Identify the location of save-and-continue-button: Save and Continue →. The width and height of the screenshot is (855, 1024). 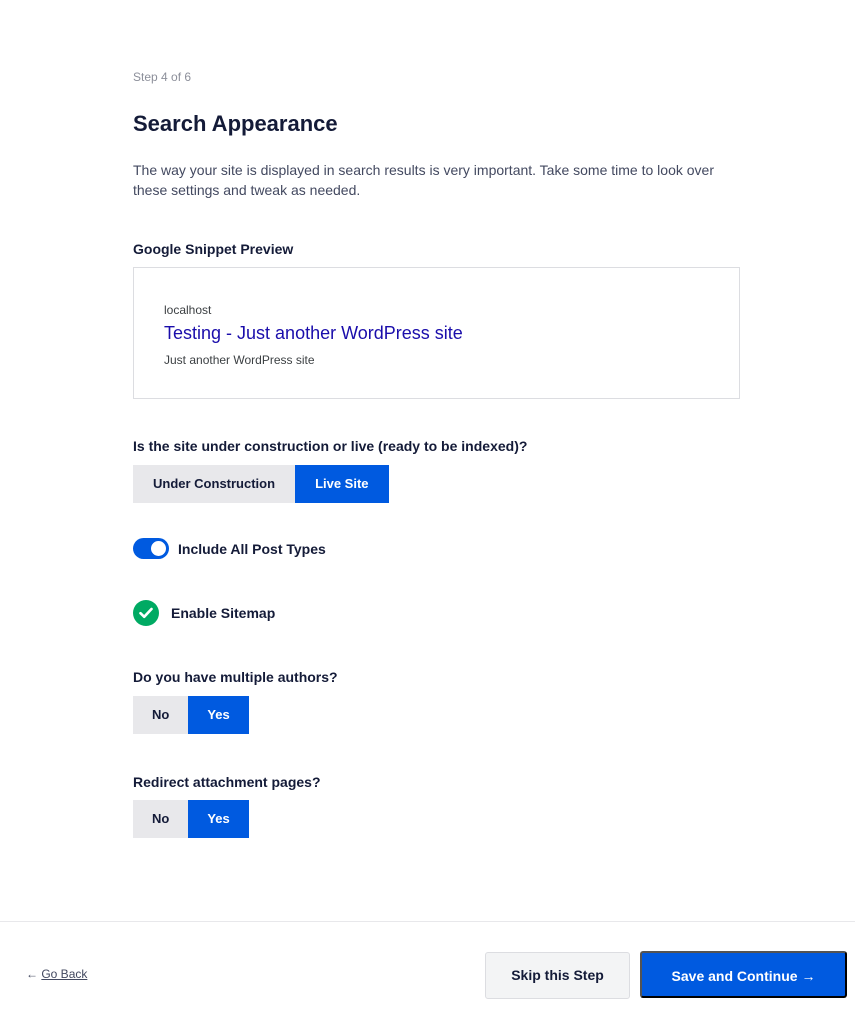
(743, 974).